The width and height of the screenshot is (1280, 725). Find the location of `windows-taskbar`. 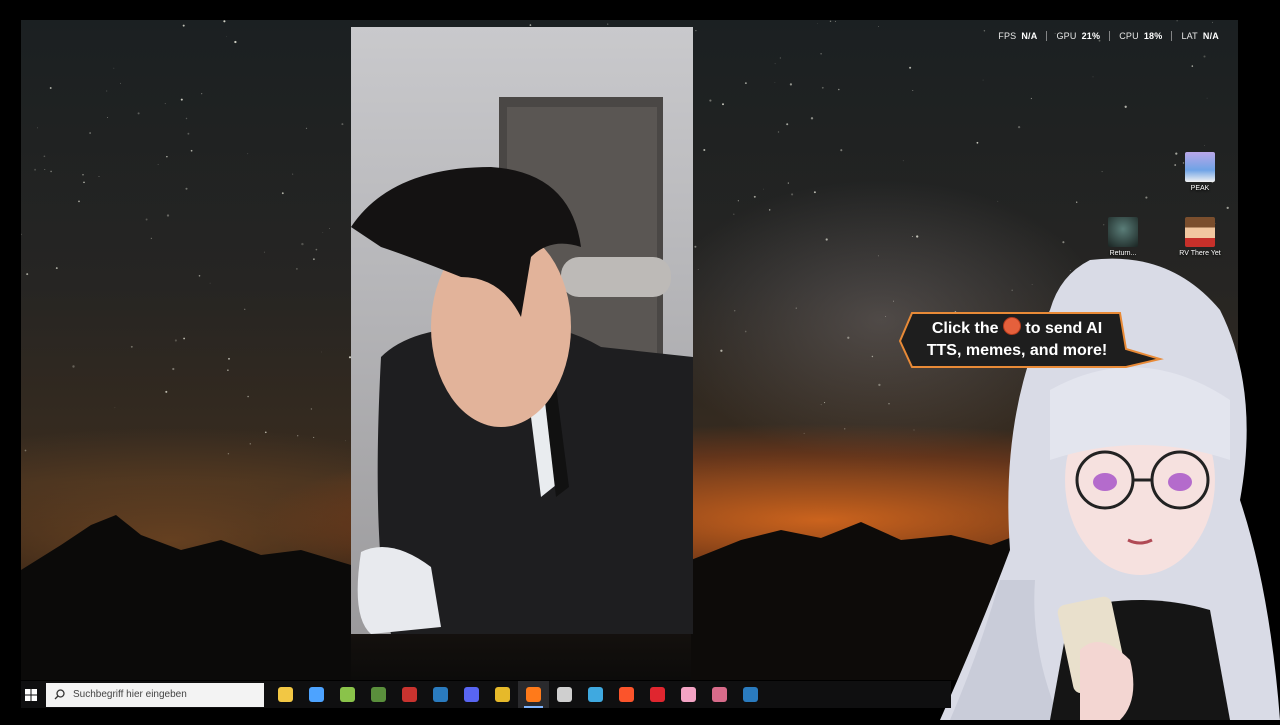

windows-taskbar is located at coordinates (486, 694).